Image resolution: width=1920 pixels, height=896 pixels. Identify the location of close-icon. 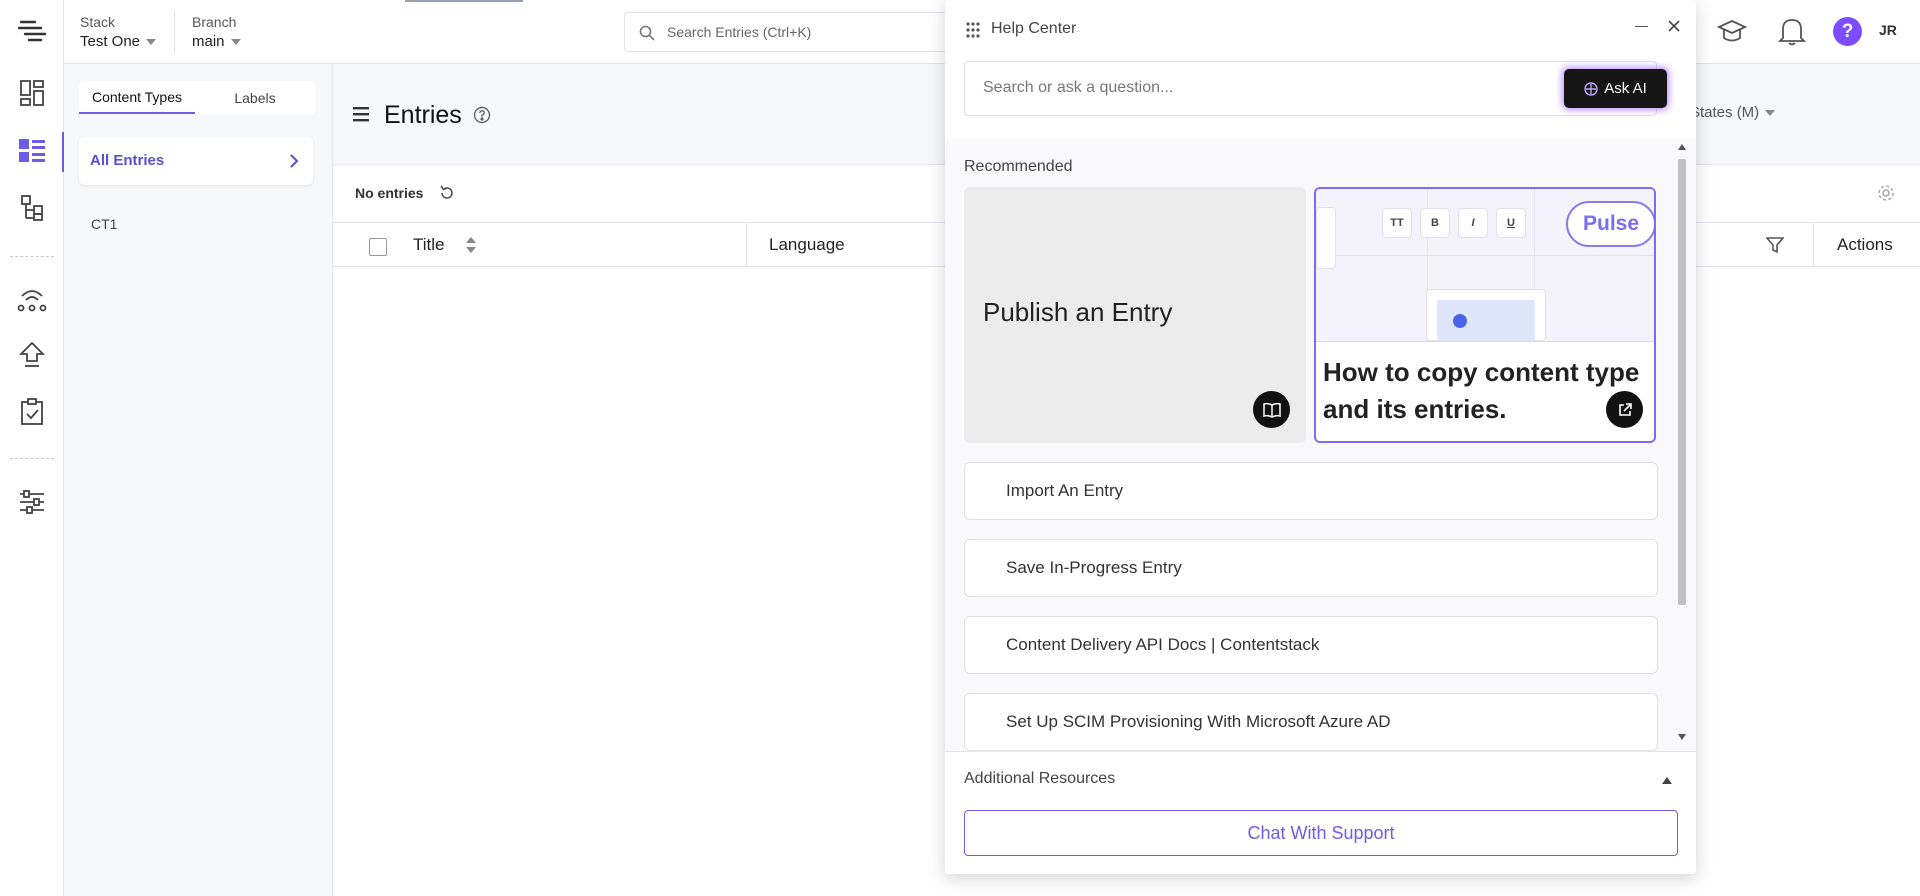
(1674, 26).